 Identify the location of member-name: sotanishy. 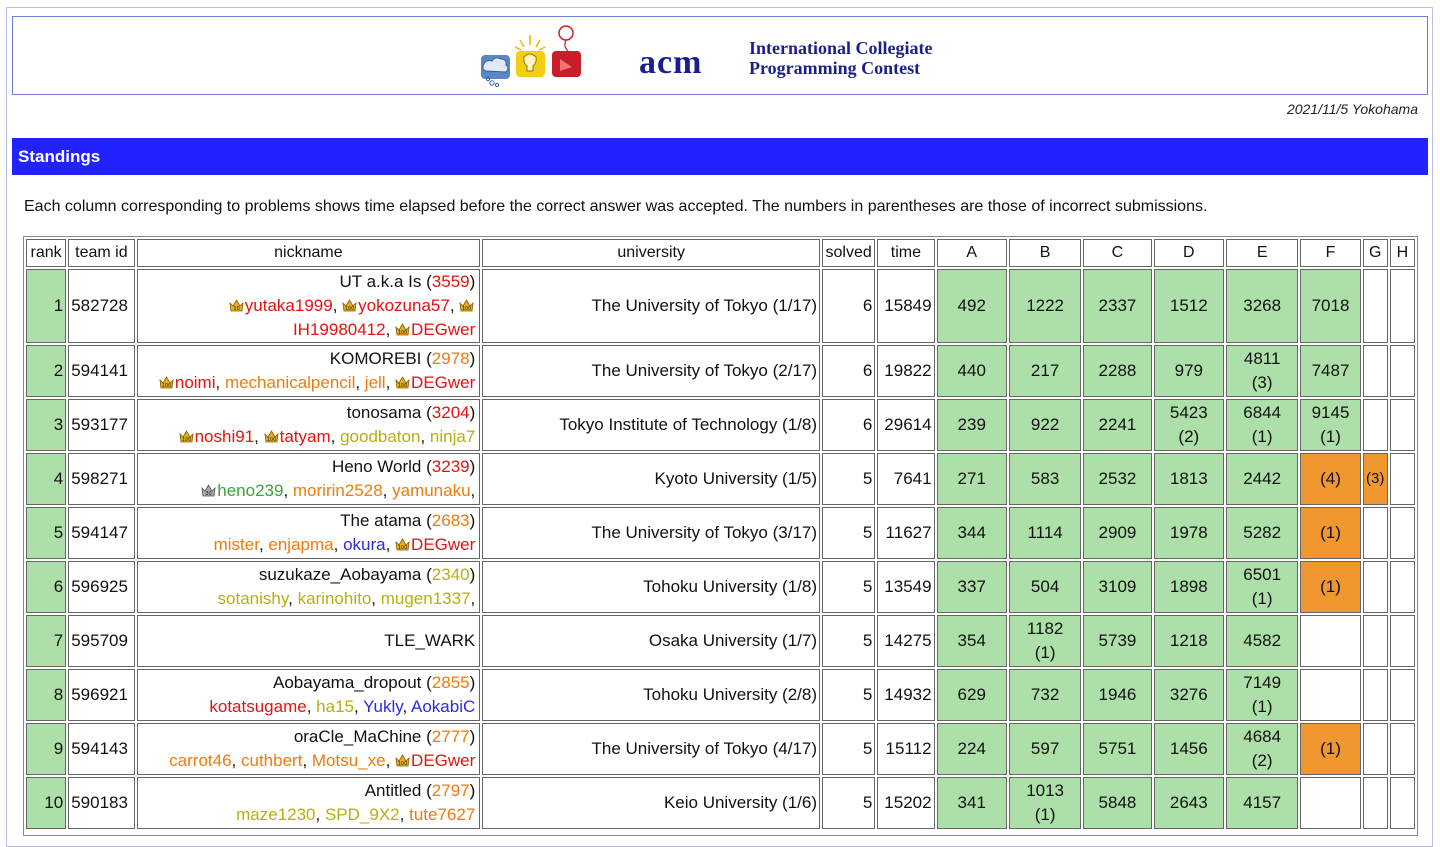
(253, 598).